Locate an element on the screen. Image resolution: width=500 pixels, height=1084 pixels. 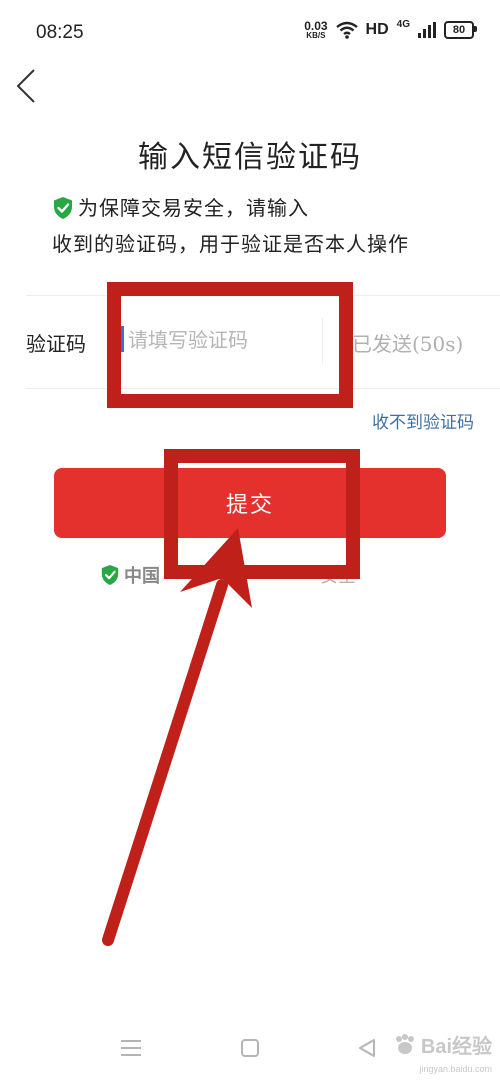
battery-icon: 80 is located at coordinates (460, 30).